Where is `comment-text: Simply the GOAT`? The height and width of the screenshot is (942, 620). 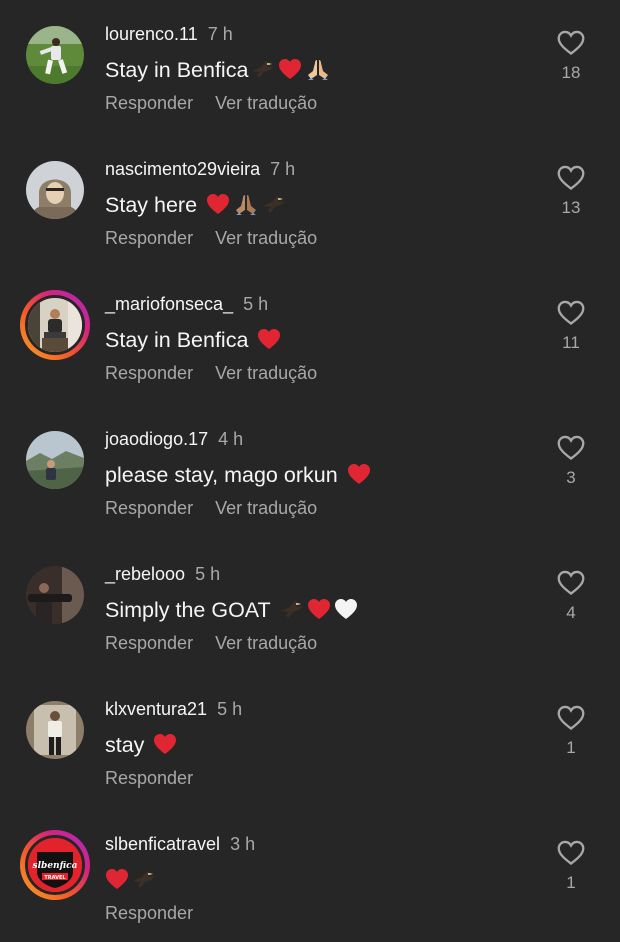
comment-text: Simply the GOAT is located at coordinates (231, 610).